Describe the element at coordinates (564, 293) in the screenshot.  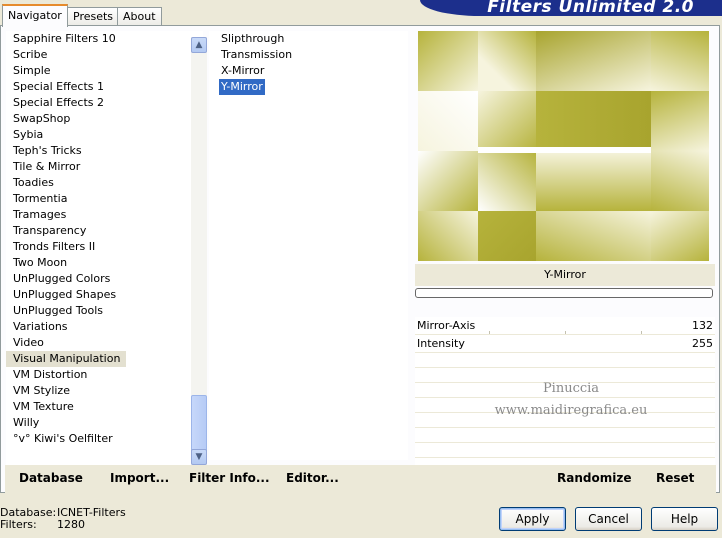
I see `progress-bar` at that location.